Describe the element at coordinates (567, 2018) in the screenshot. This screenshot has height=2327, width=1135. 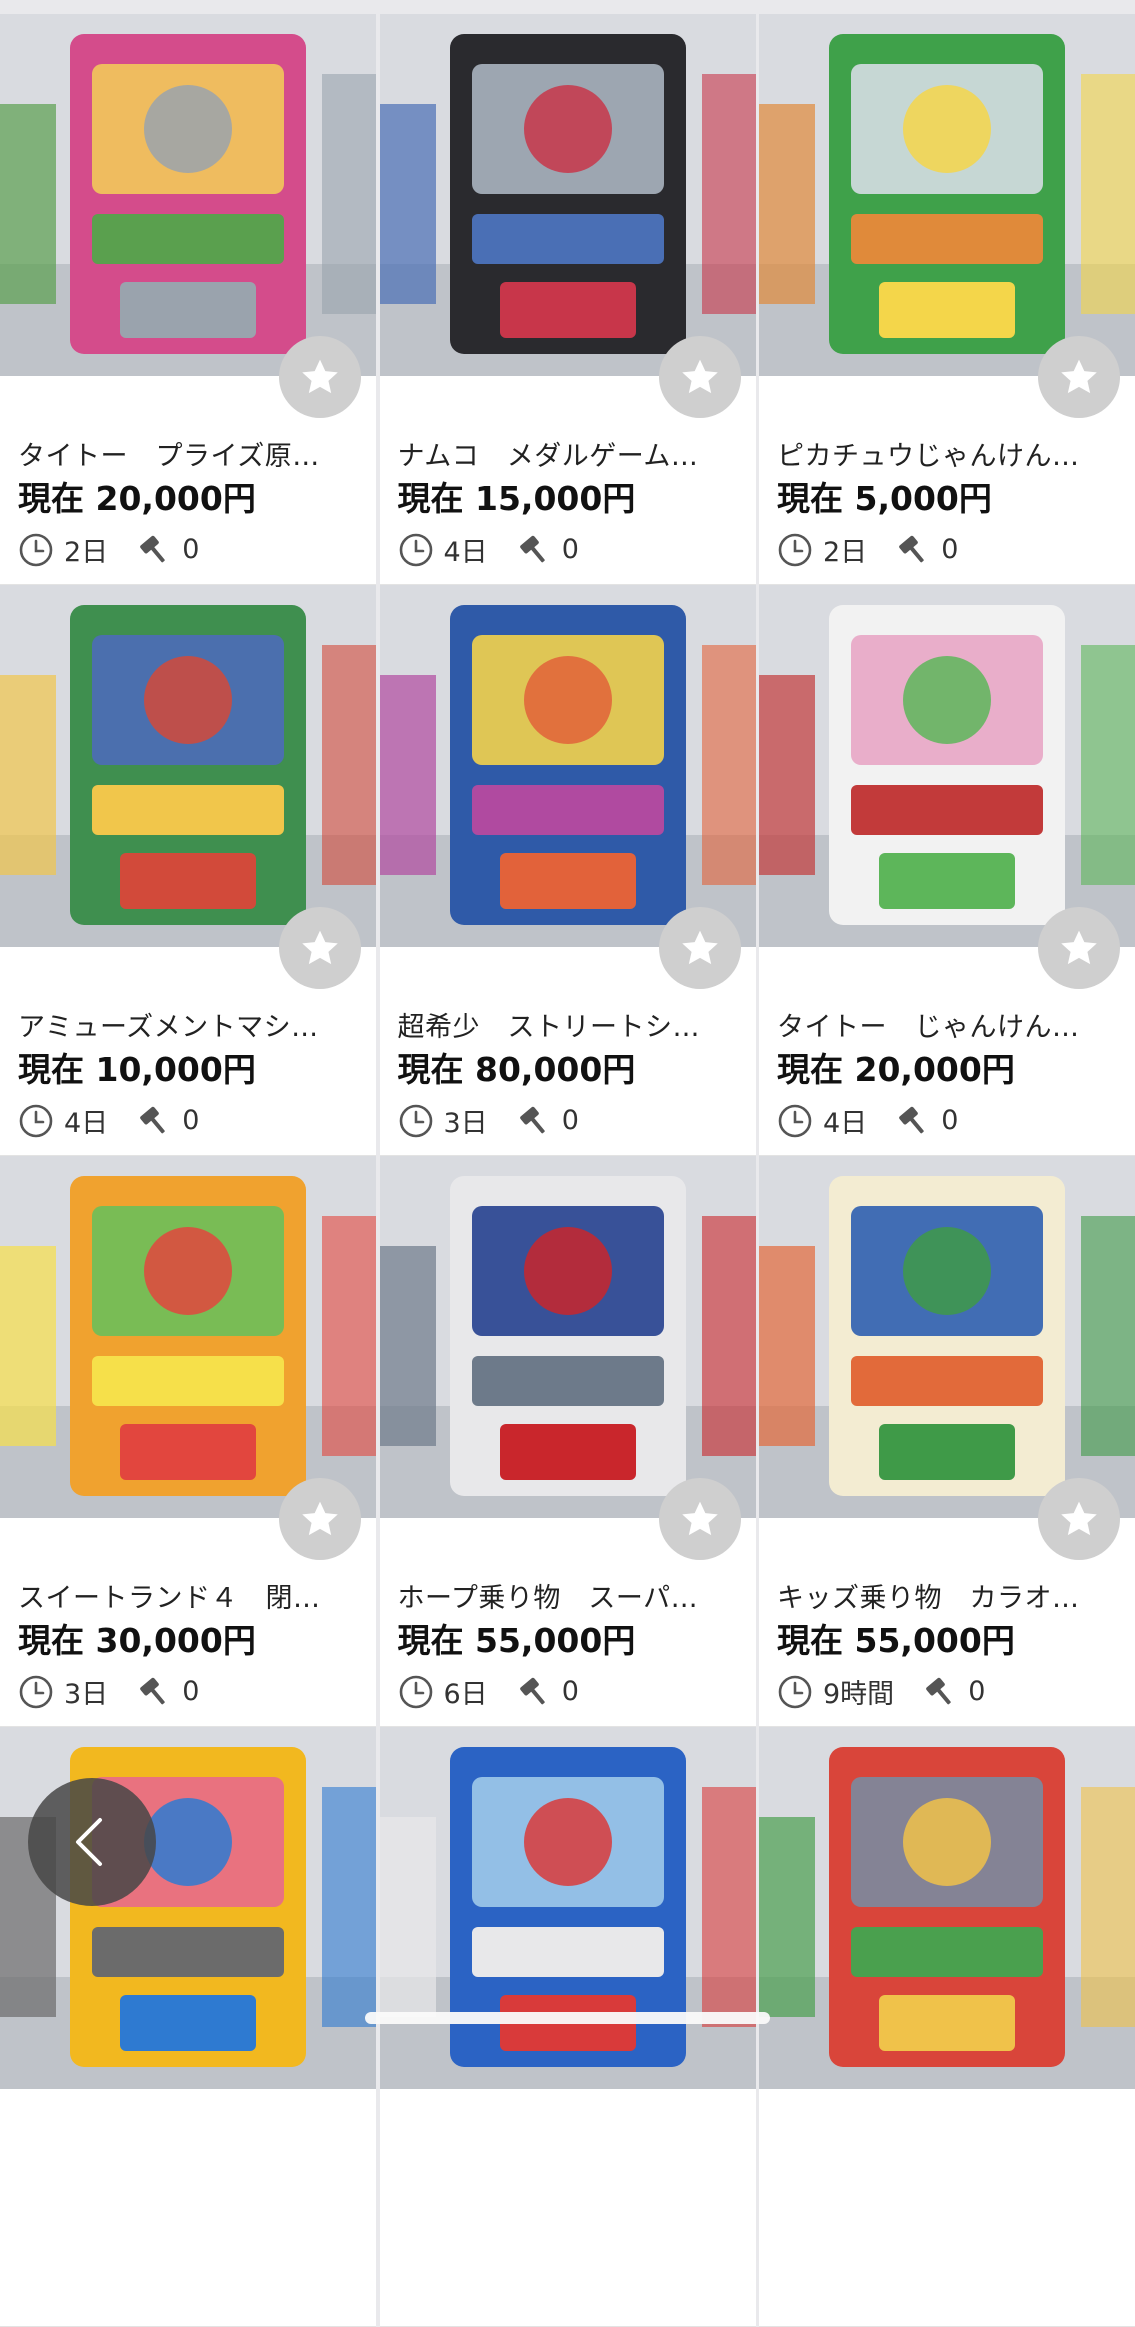
I see `home-indicator` at that location.